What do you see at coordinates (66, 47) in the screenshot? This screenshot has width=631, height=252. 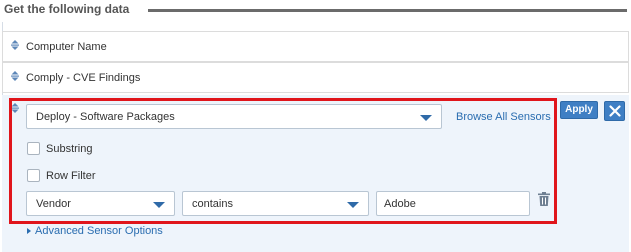 I see `sensor-label: Computer Name` at bounding box center [66, 47].